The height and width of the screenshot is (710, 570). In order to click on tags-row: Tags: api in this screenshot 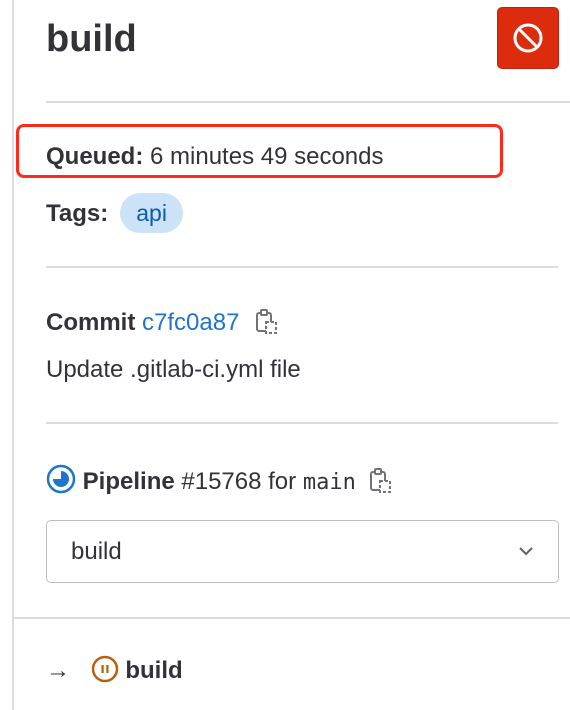, I will do `click(114, 213)`.